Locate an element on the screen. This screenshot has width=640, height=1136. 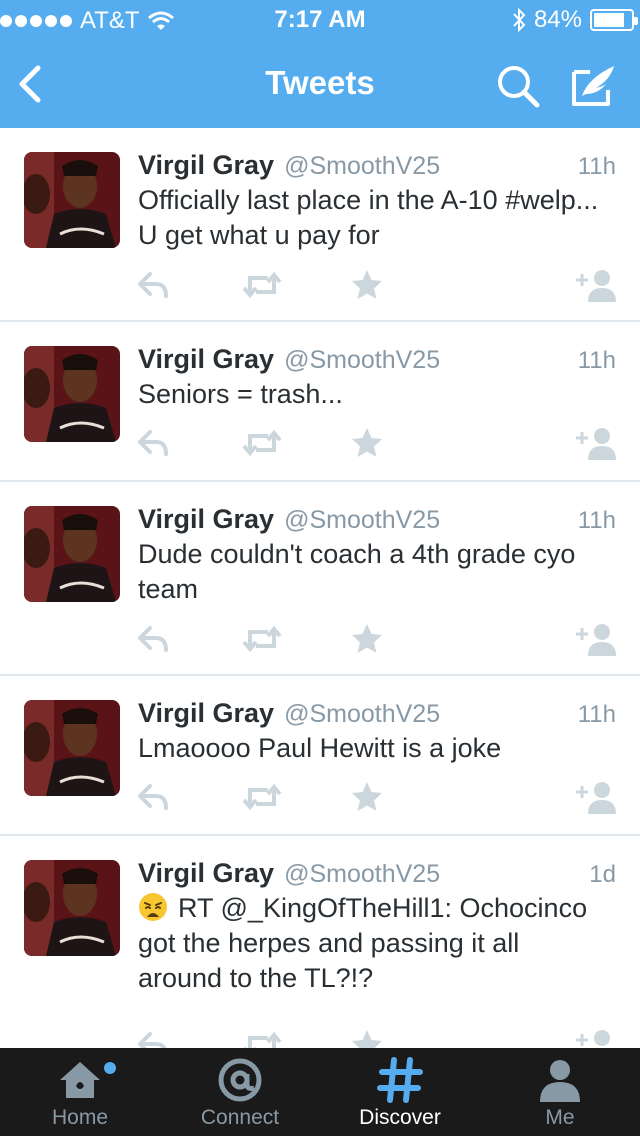
bluetooth-icon is located at coordinates (519, 20).